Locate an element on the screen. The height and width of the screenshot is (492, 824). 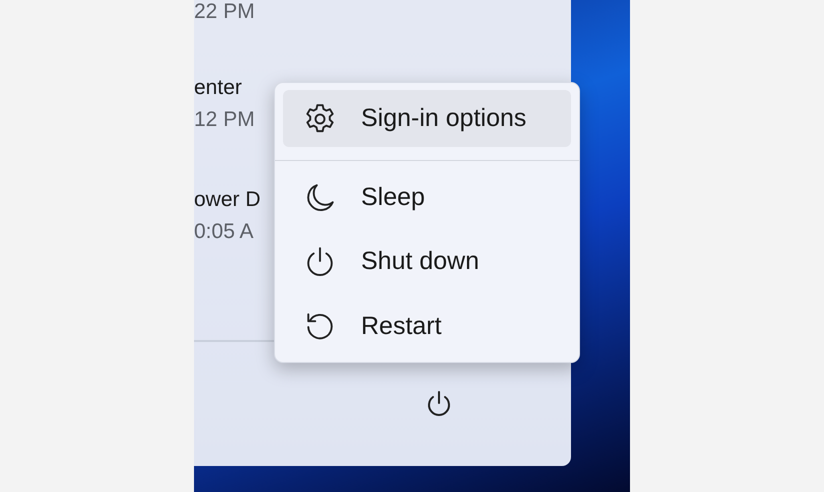
recent-item-name: enter is located at coordinates (218, 88).